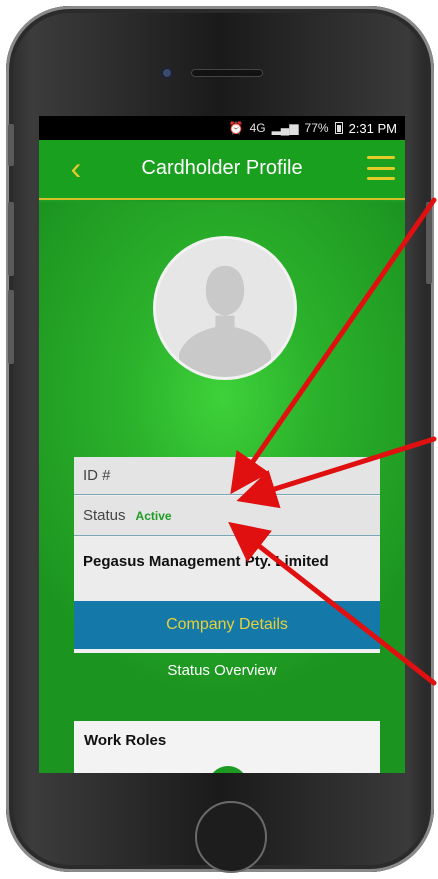  I want to click on battery-percent: 77%, so click(316, 128).